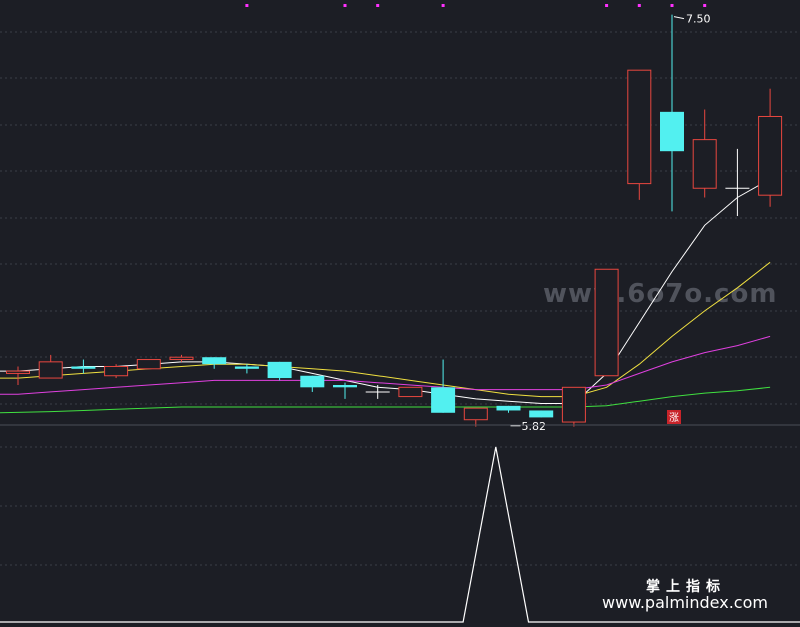 This screenshot has height=627, width=800. What do you see at coordinates (679, 18) in the screenshot?
I see `high-arrow` at bounding box center [679, 18].